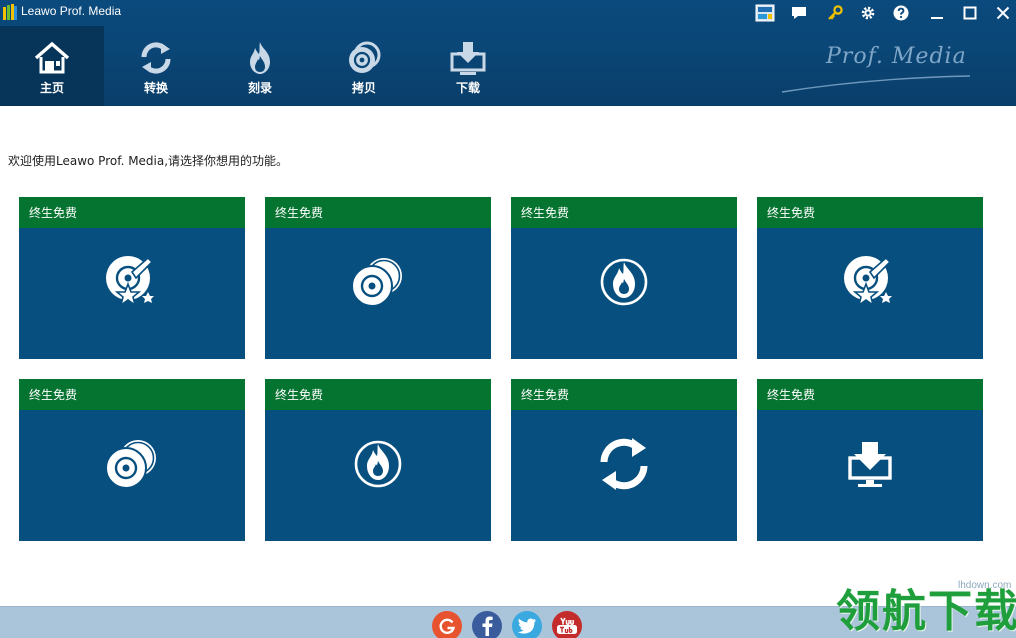  What do you see at coordinates (508, 13) in the screenshot?
I see `title-bar: Leawo Prof. Media` at bounding box center [508, 13].